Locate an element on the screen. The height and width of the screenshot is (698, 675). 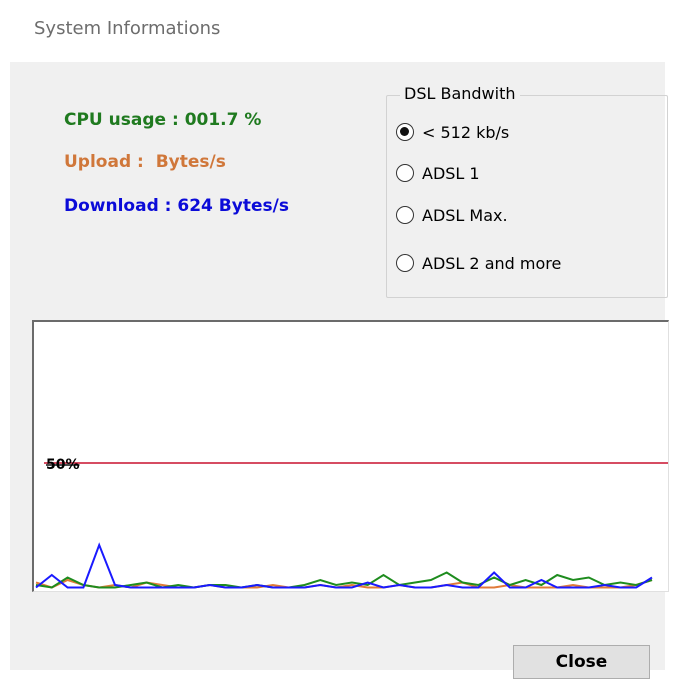
cpu-usage-value: 001.7 % is located at coordinates (223, 120).